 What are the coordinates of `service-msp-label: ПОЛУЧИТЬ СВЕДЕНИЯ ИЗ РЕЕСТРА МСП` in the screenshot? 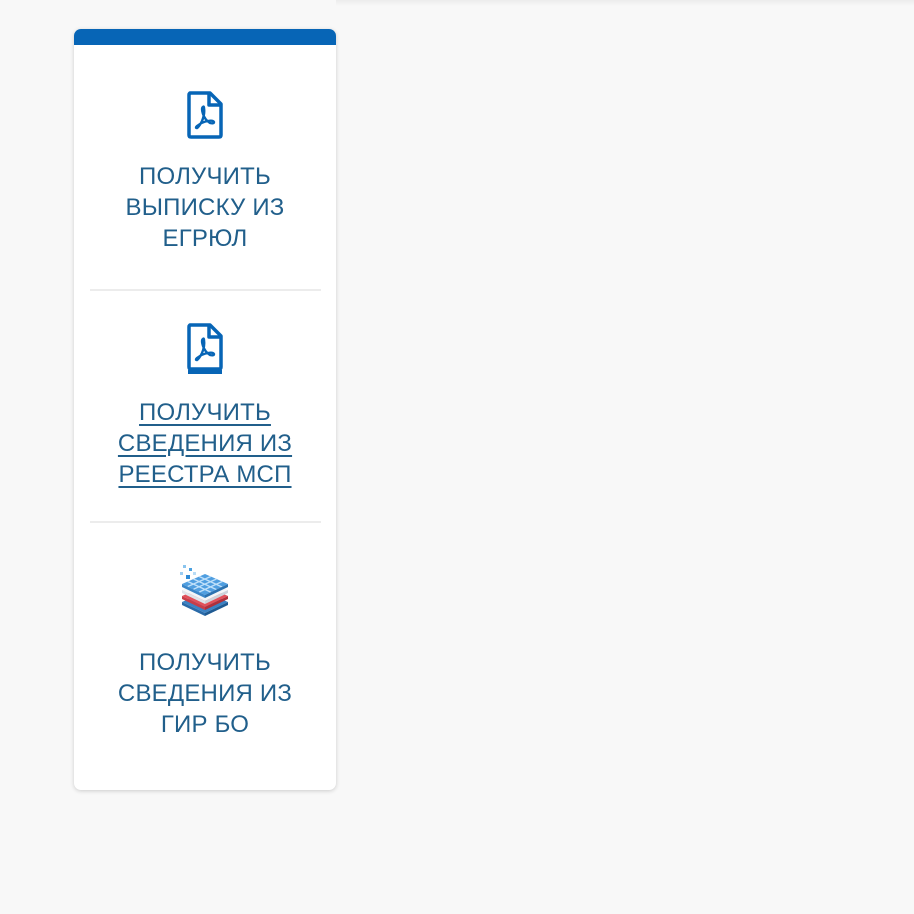 It's located at (205, 443).